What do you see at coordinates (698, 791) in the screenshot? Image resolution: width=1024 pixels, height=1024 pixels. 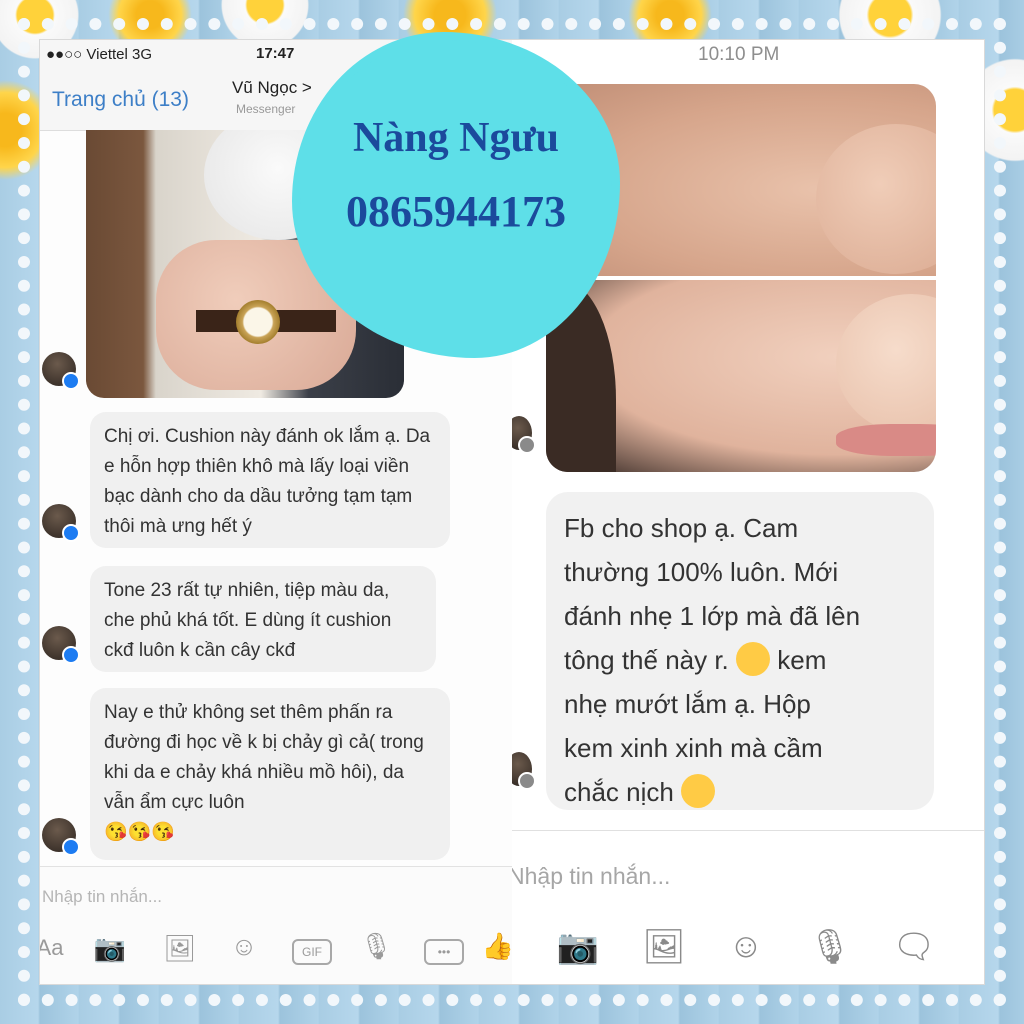 I see `kissing-emoji-icon` at bounding box center [698, 791].